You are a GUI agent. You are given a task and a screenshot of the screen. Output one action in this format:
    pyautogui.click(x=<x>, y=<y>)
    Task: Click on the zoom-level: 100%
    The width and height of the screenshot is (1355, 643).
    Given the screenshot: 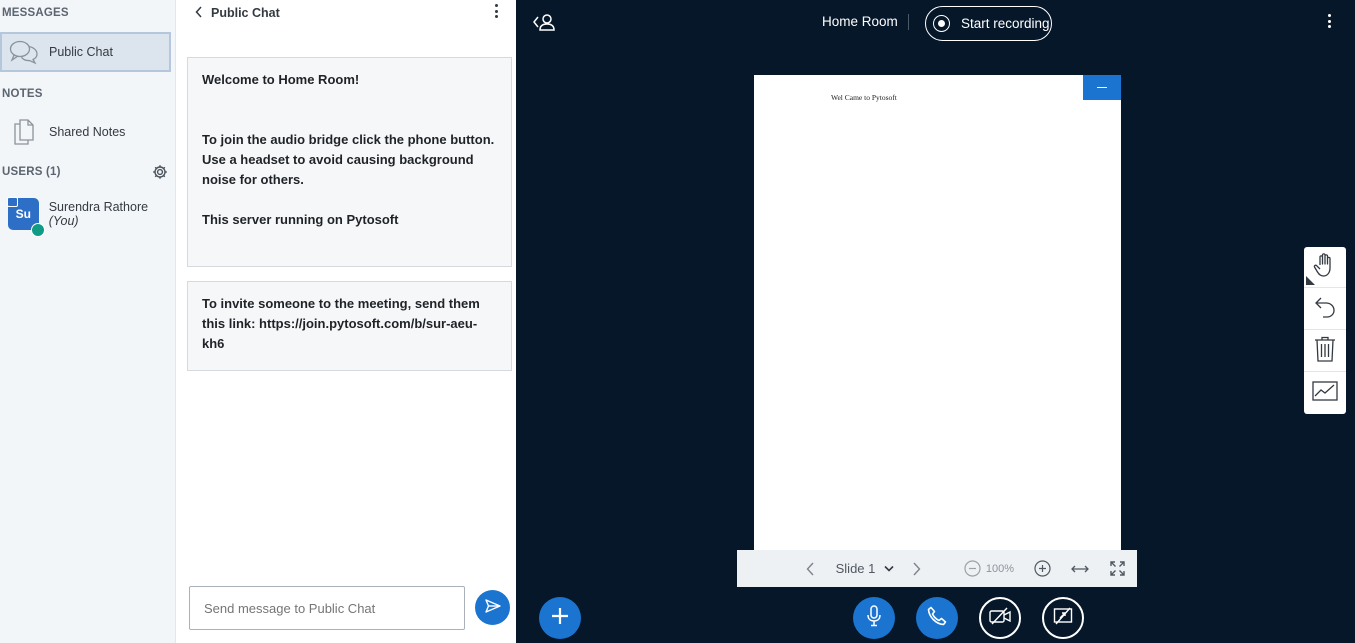 What is the action you would take?
    pyautogui.click(x=1000, y=568)
    